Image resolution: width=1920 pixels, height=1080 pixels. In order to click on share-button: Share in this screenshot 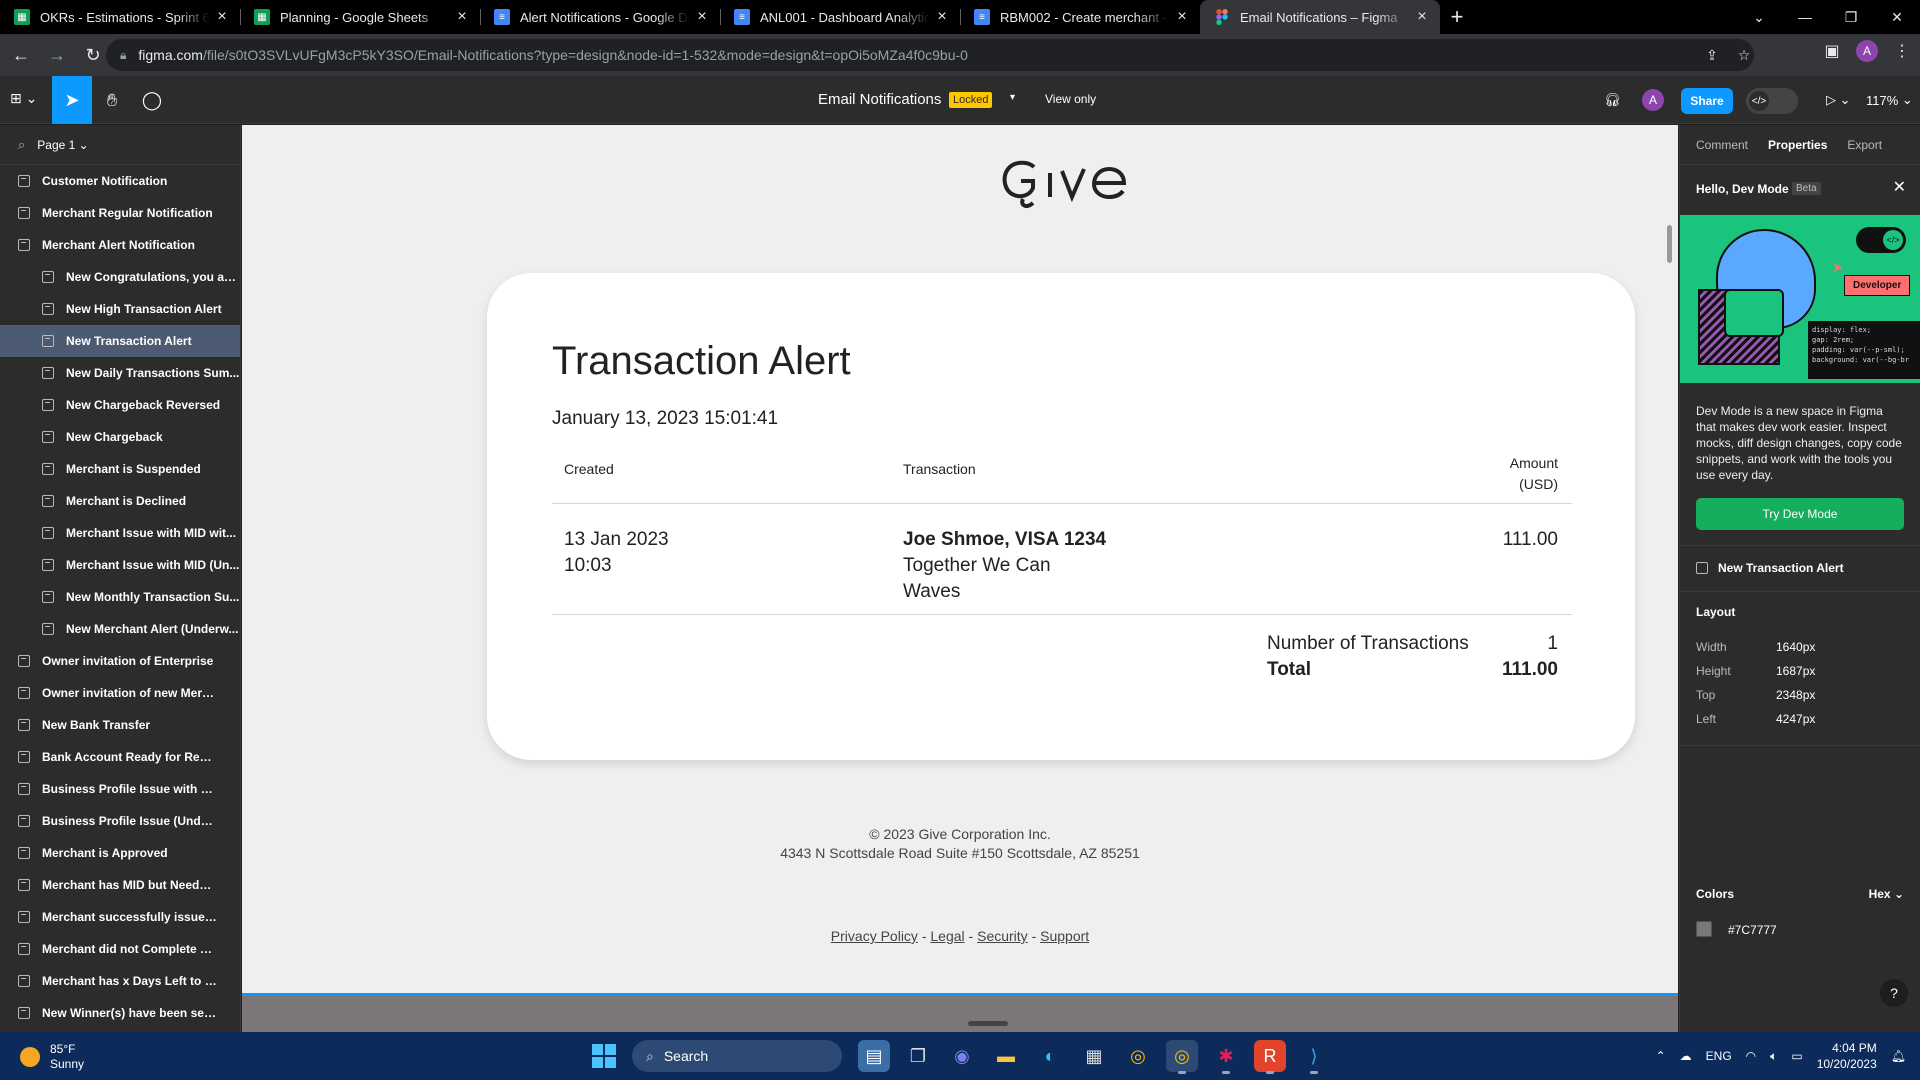, I will do `click(1707, 101)`.